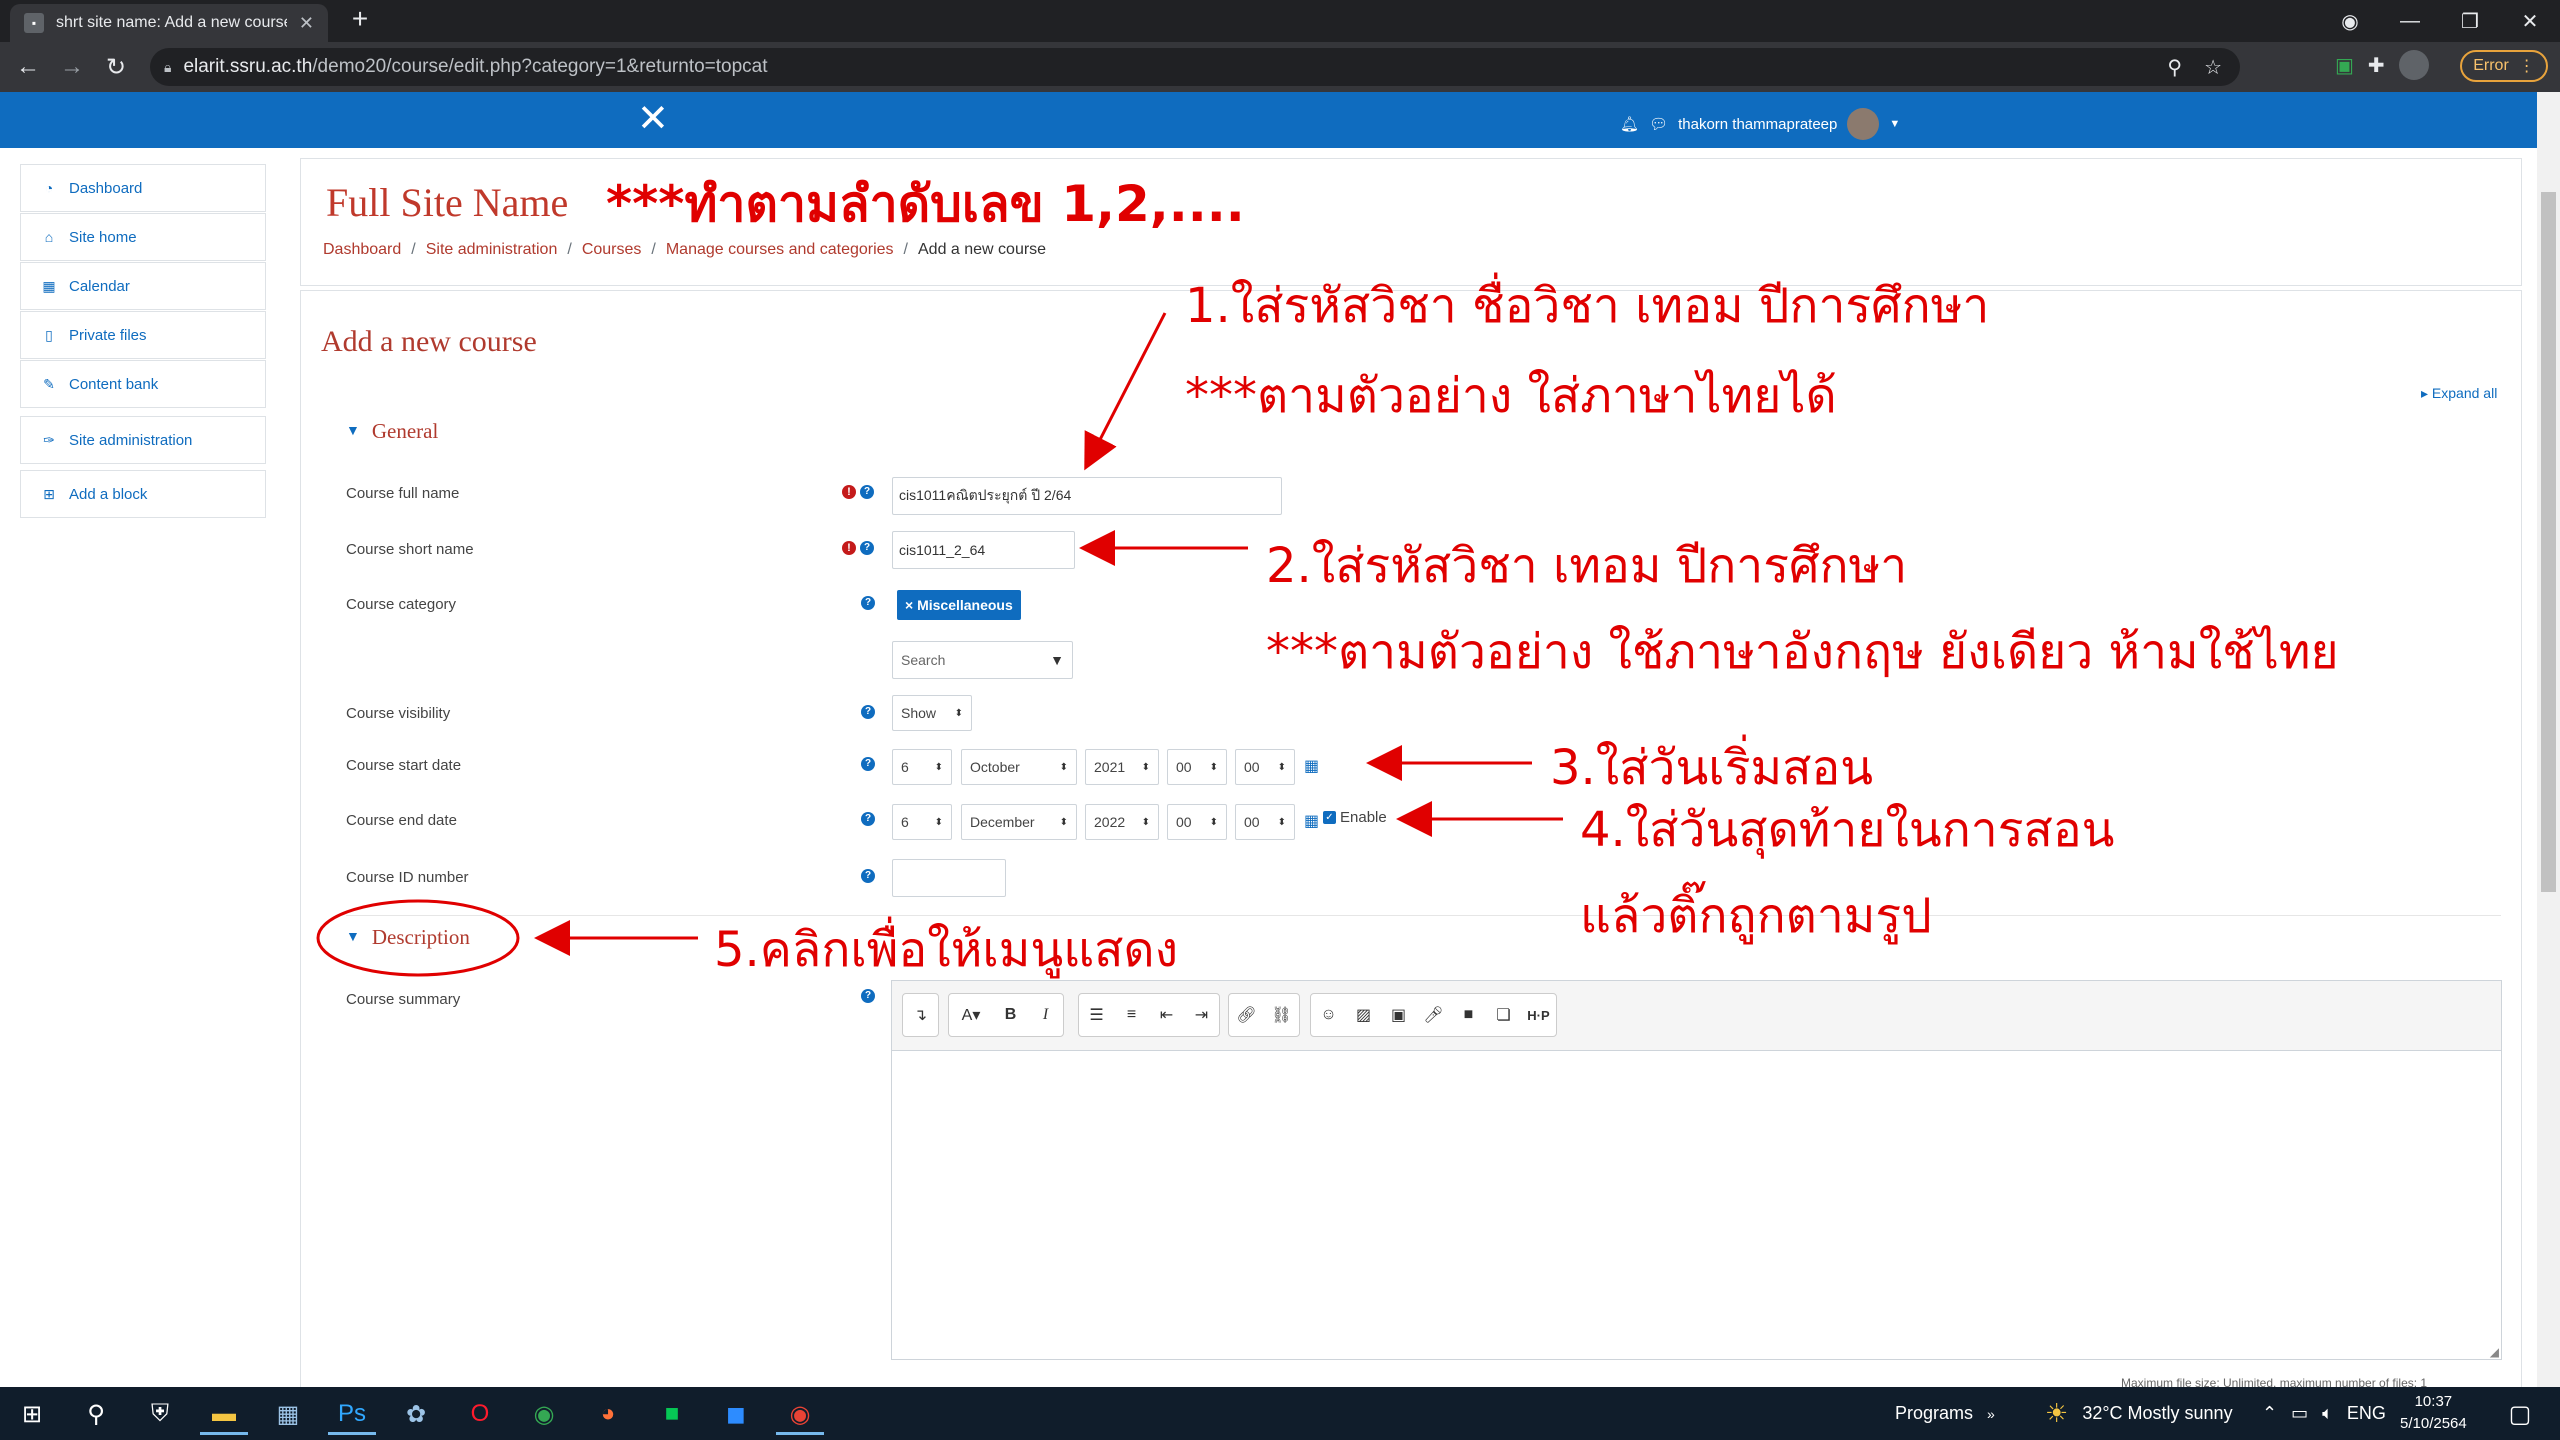 This screenshot has width=2560, height=1440. Describe the element at coordinates (143, 335) in the screenshot. I see `nav-private-files: ▯ Private files` at that location.